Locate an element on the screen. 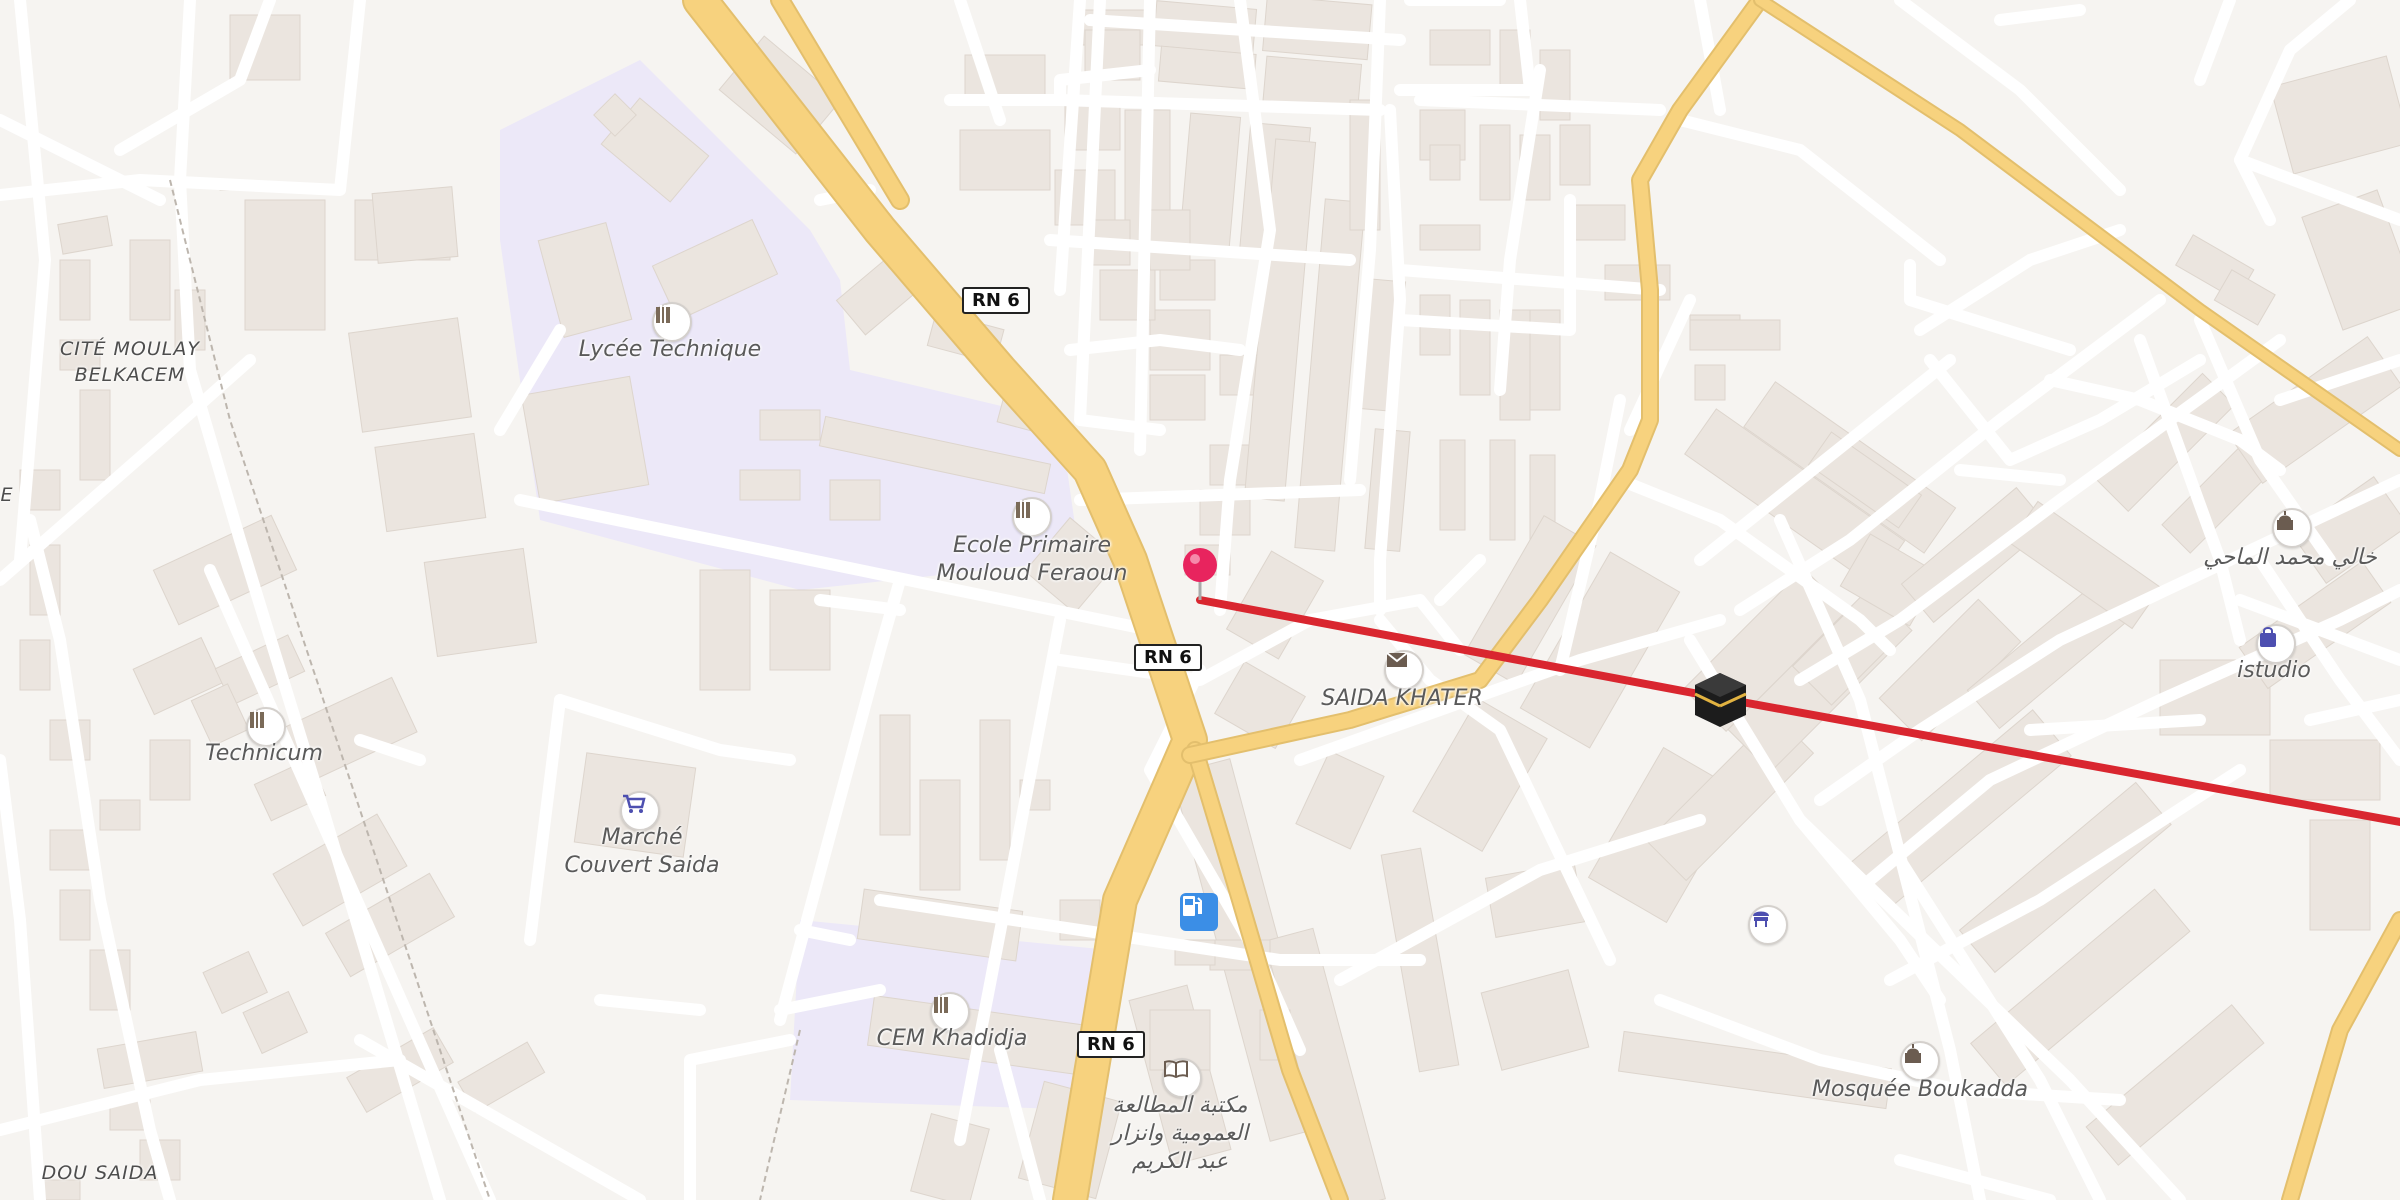 This screenshot has width=2400, height=1200. label-cem-khadidja: CEM Khadidja is located at coordinates (952, 1038).